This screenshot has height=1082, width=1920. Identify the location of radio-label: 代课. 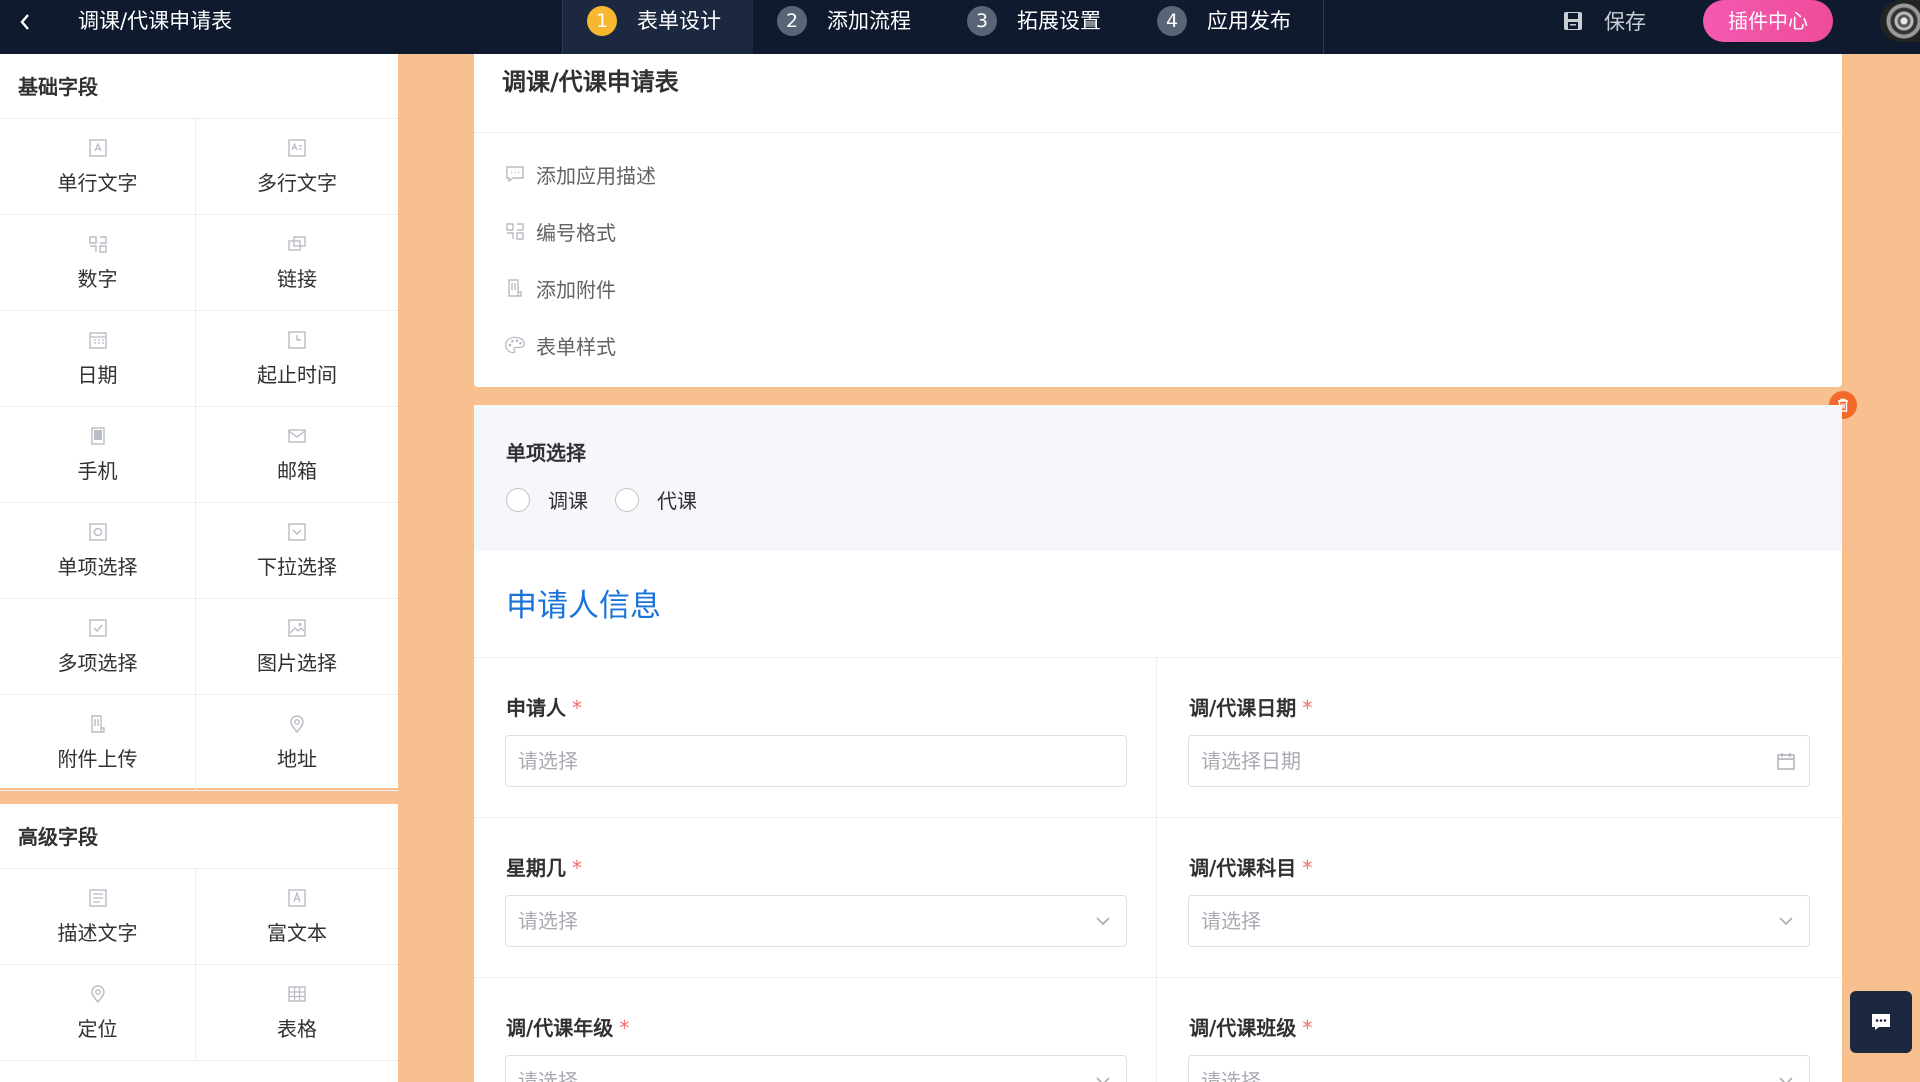
(677, 501).